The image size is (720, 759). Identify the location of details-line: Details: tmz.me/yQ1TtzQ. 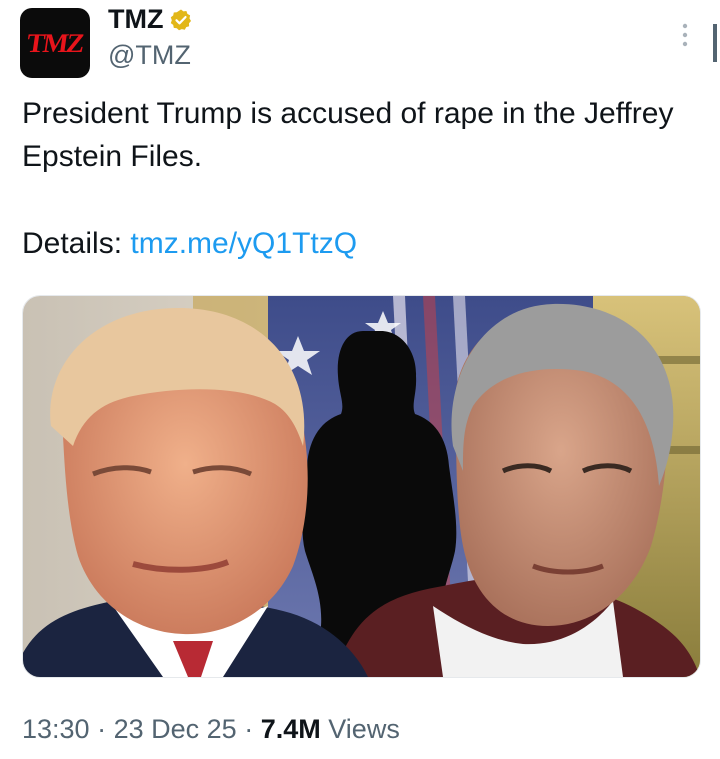
(189, 243).